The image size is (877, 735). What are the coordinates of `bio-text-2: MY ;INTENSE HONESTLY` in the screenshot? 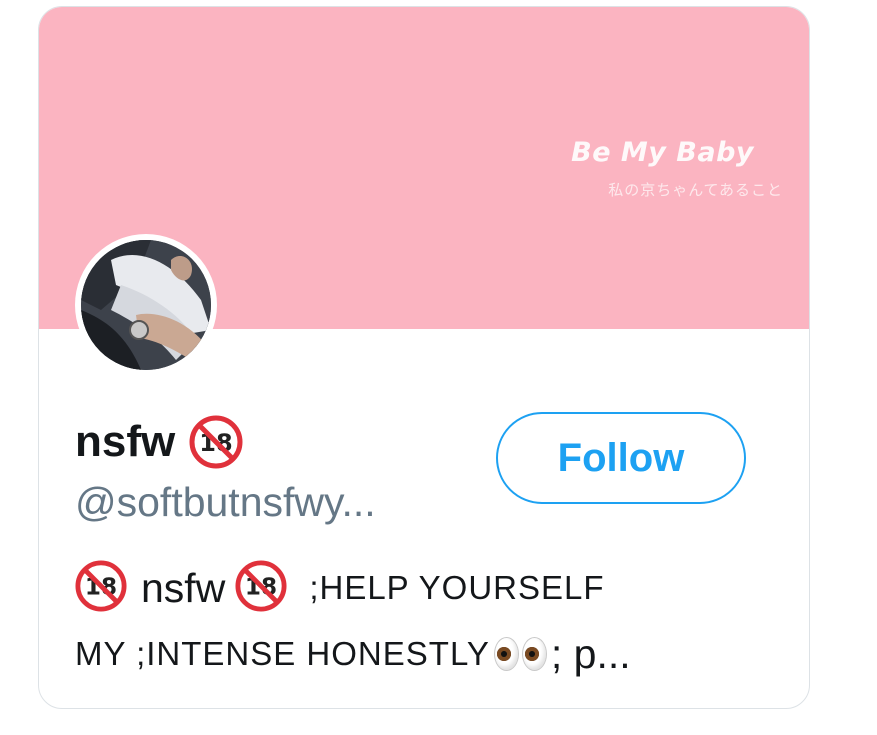 It's located at (282, 653).